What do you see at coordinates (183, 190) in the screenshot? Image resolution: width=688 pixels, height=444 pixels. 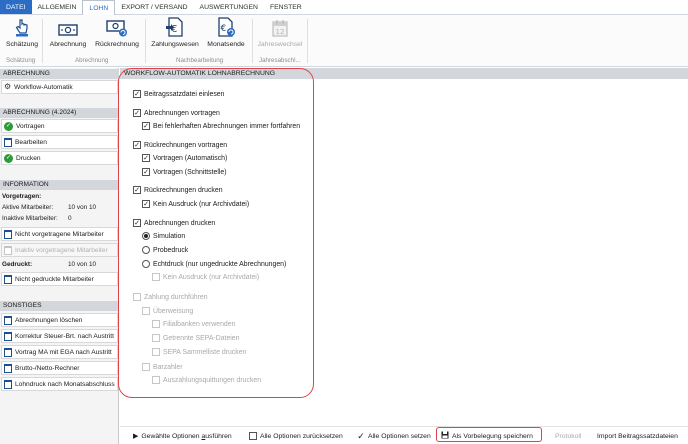 I see `option-label: Rückrechnungen drucken` at bounding box center [183, 190].